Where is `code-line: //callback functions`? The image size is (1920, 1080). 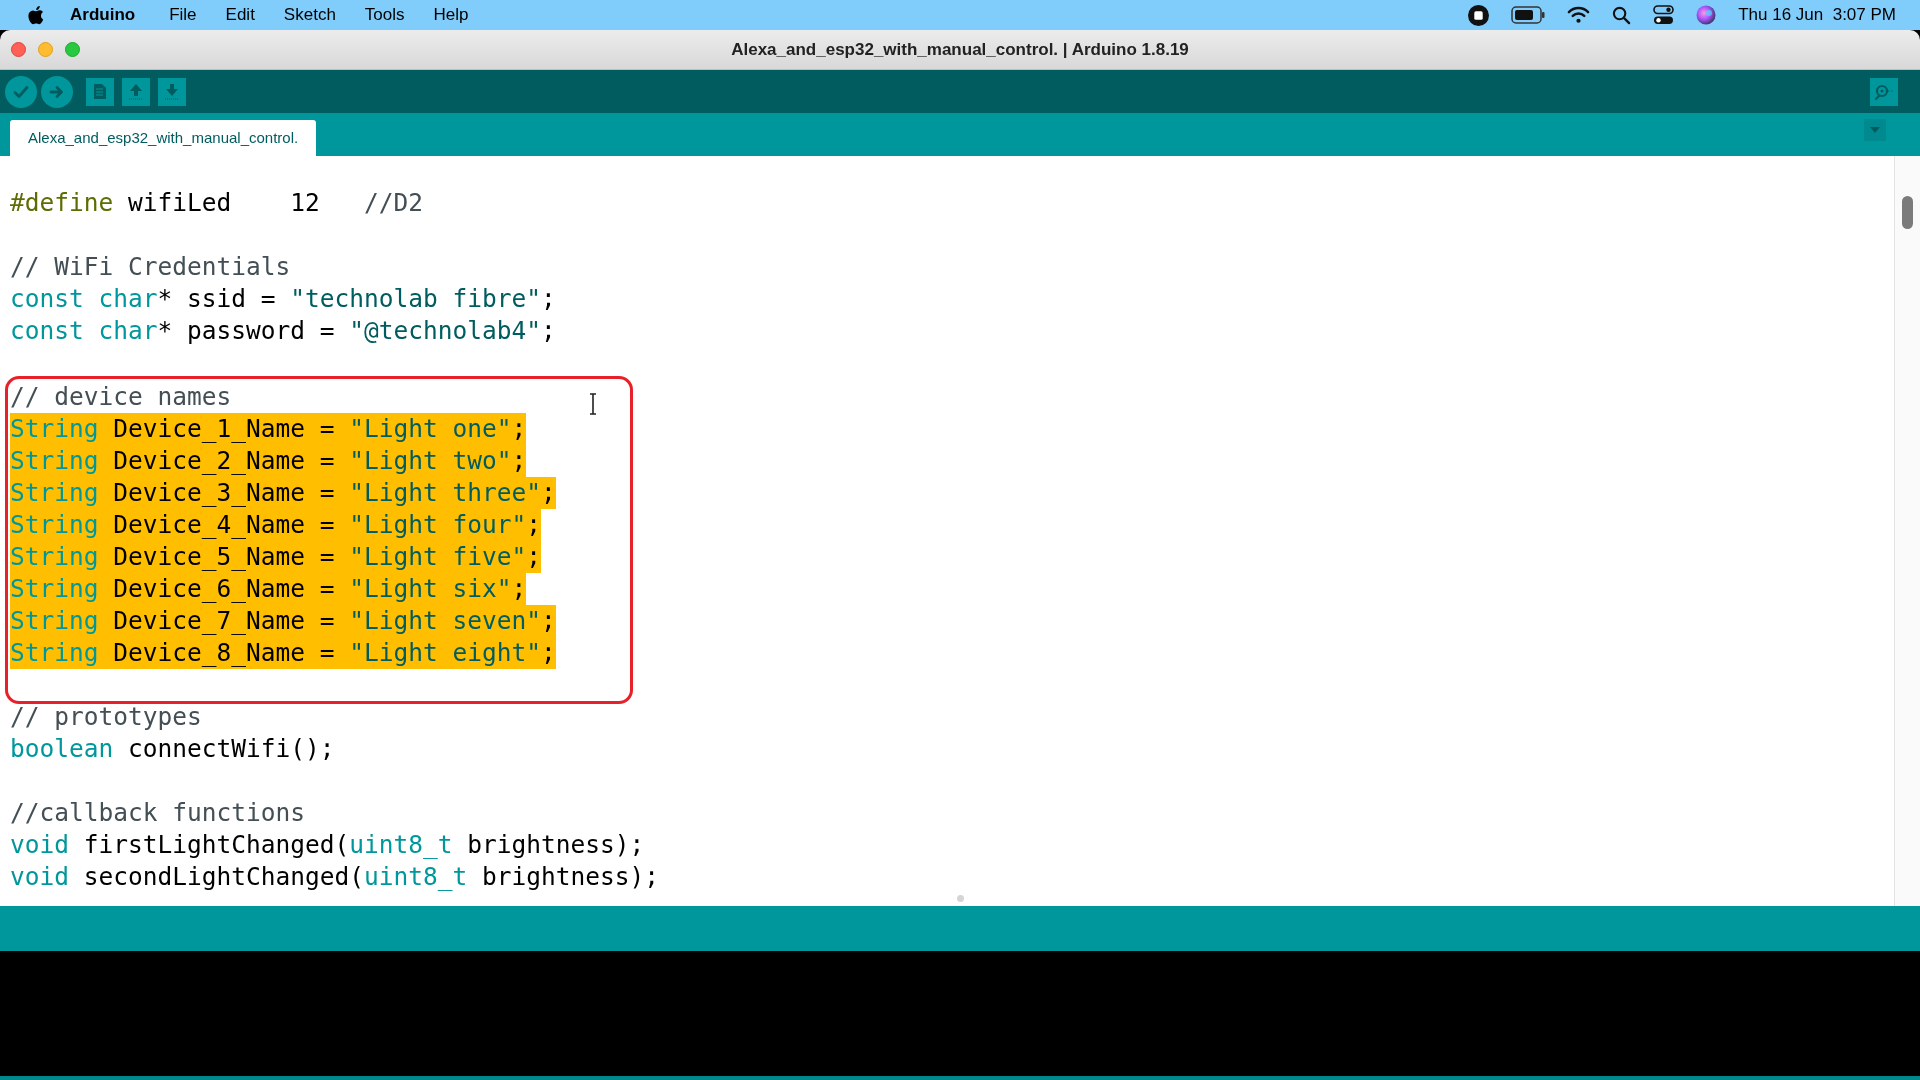 code-line: //callback functions is located at coordinates (157, 813).